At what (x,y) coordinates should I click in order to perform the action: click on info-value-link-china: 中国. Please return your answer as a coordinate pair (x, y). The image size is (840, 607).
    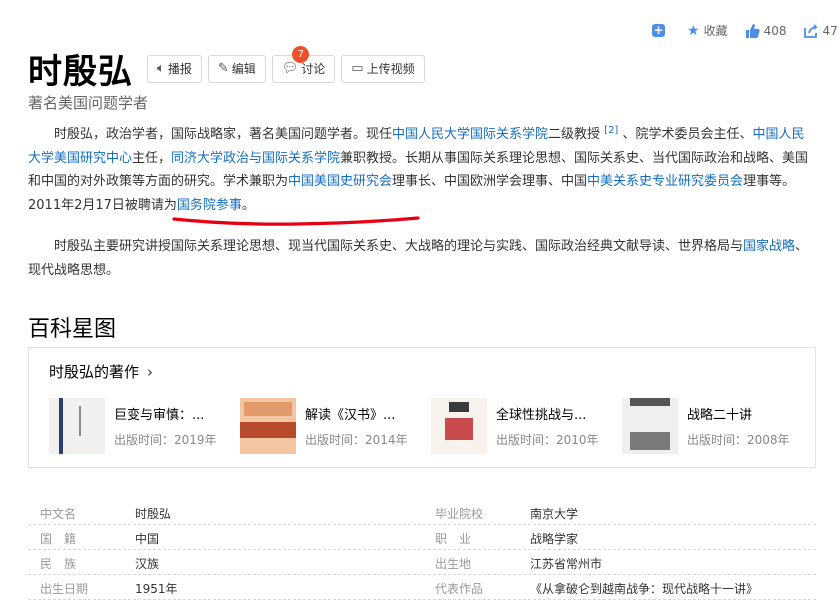
    Looking at the image, I should click on (147, 538).